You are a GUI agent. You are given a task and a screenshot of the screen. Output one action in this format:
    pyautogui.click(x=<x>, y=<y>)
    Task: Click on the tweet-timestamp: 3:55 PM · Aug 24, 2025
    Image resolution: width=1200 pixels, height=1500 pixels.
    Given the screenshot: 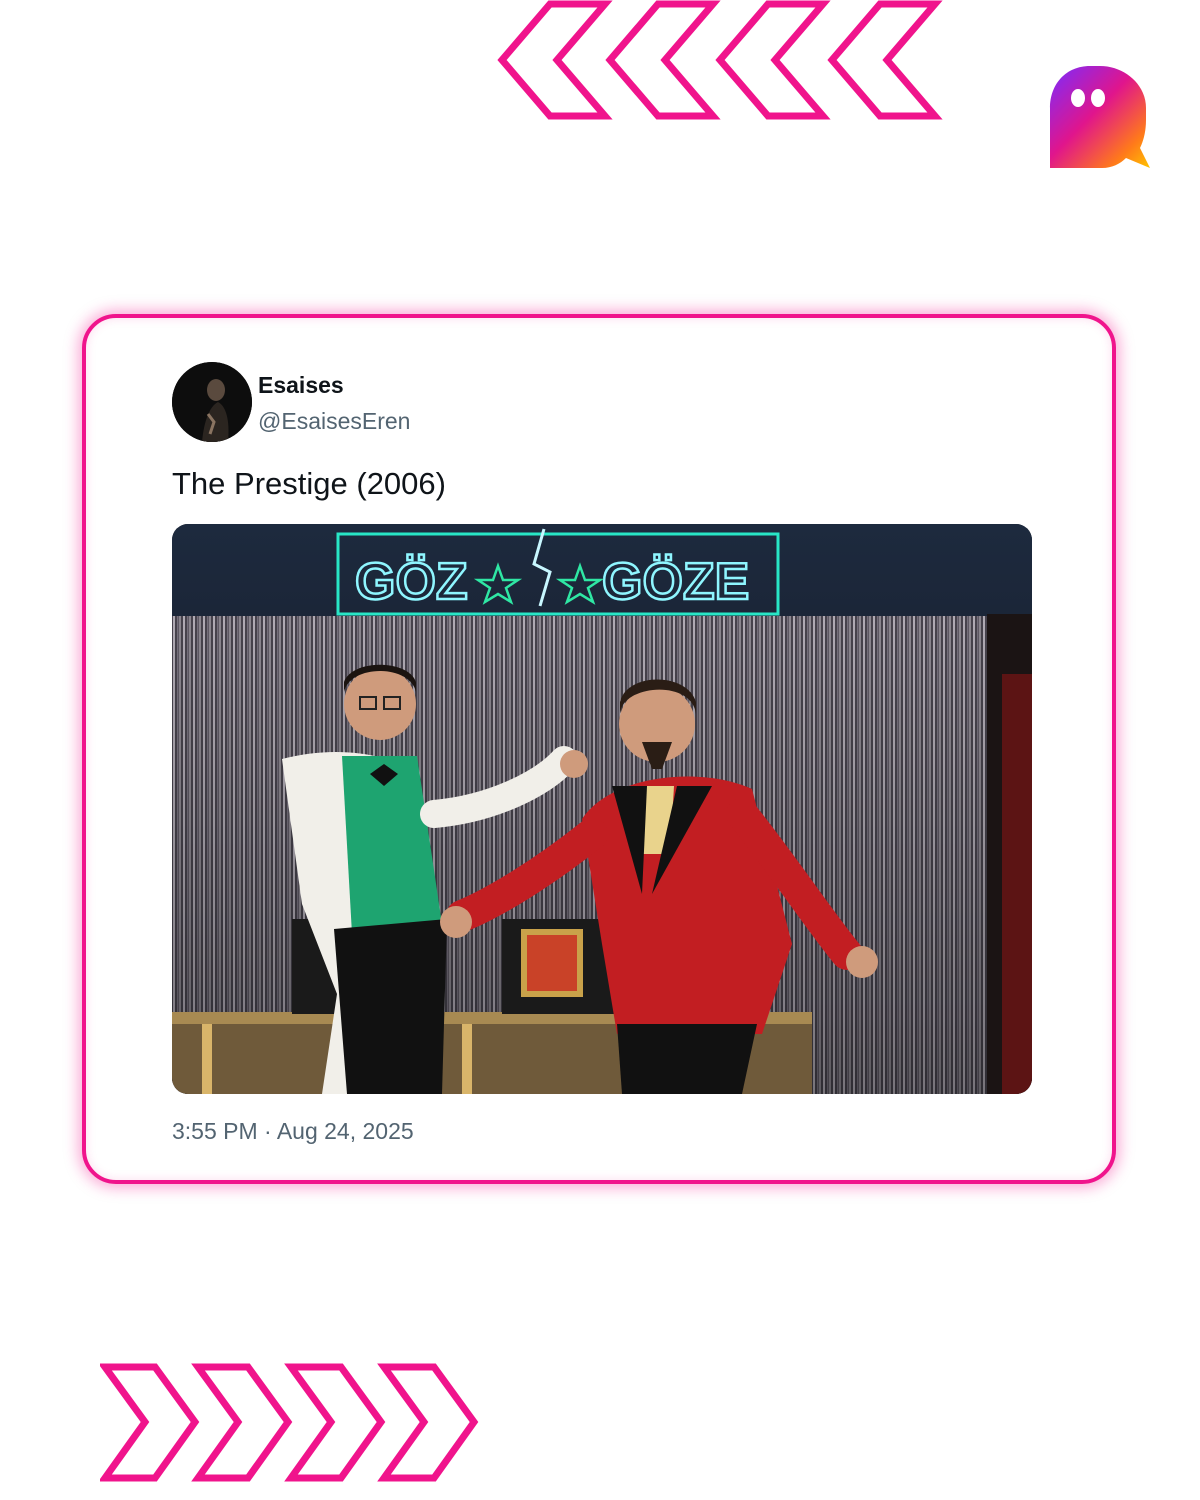 What is the action you would take?
    pyautogui.click(x=293, y=1131)
    